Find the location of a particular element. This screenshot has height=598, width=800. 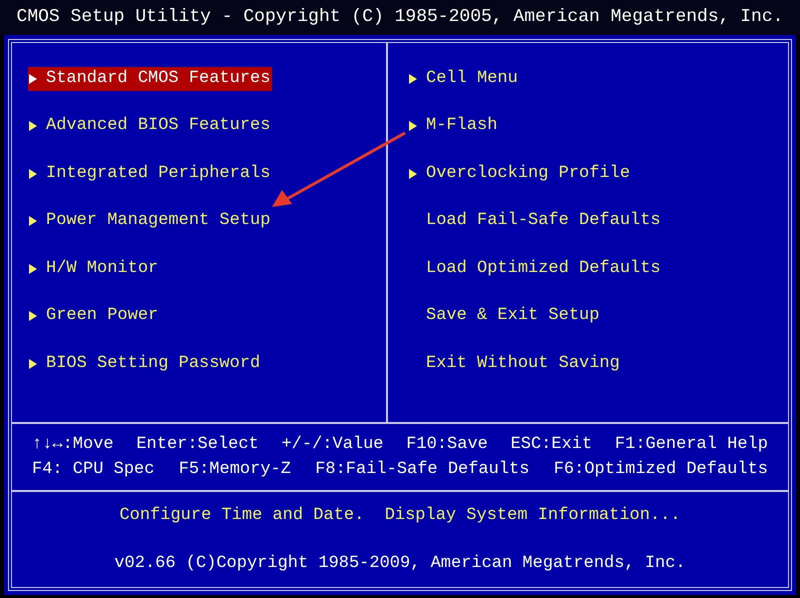

menu-item: Overclocking Profile is located at coordinates (520, 174).